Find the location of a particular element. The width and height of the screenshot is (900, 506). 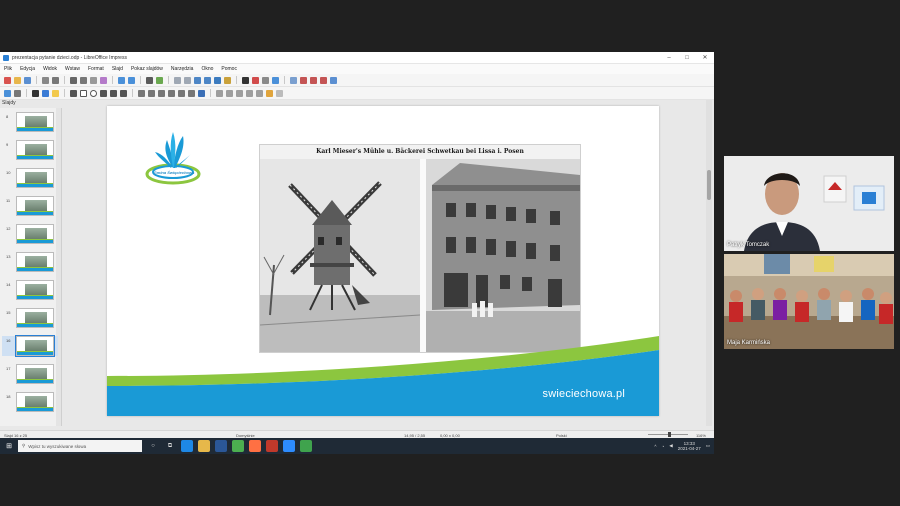

select-icon is located at coordinates (7, 93).